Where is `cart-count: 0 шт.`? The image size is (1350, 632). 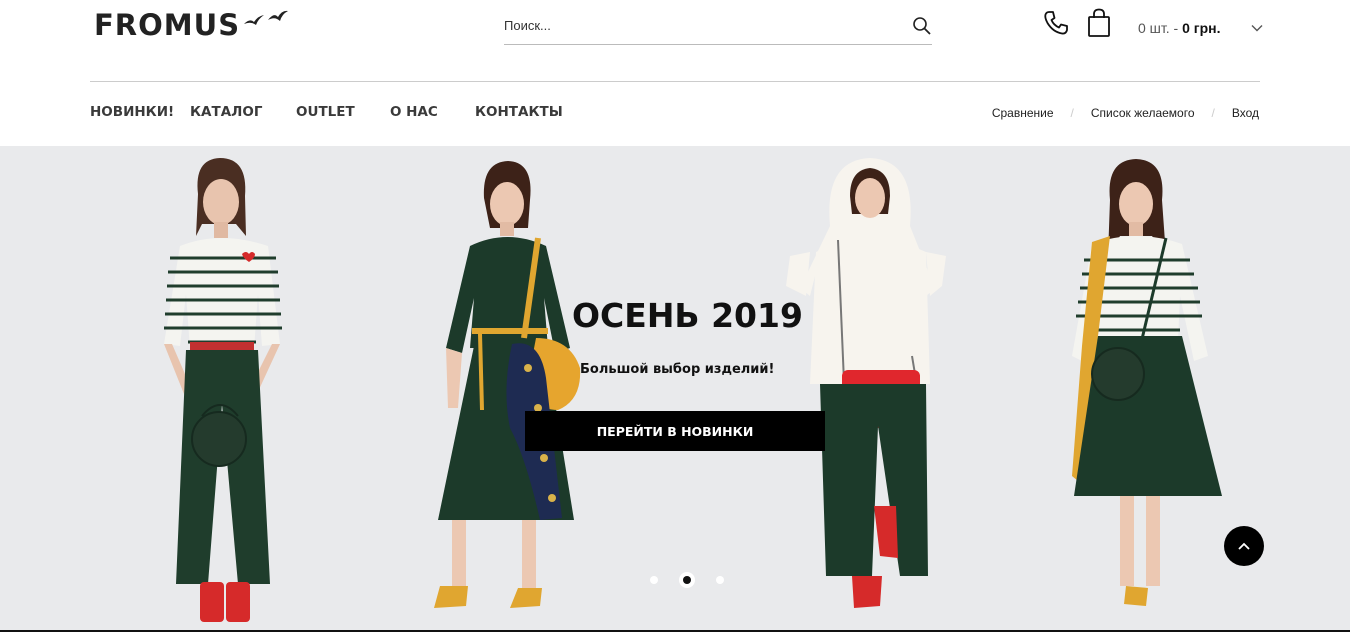
cart-count: 0 шт. is located at coordinates (1154, 28).